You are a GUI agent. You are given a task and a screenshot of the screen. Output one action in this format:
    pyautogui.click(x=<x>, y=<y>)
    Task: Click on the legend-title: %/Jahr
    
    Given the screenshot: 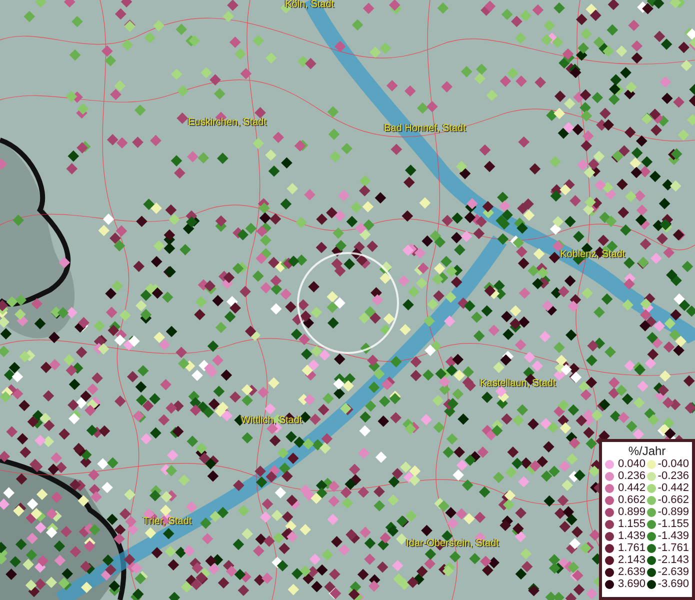 What is the action you would take?
    pyautogui.click(x=647, y=451)
    